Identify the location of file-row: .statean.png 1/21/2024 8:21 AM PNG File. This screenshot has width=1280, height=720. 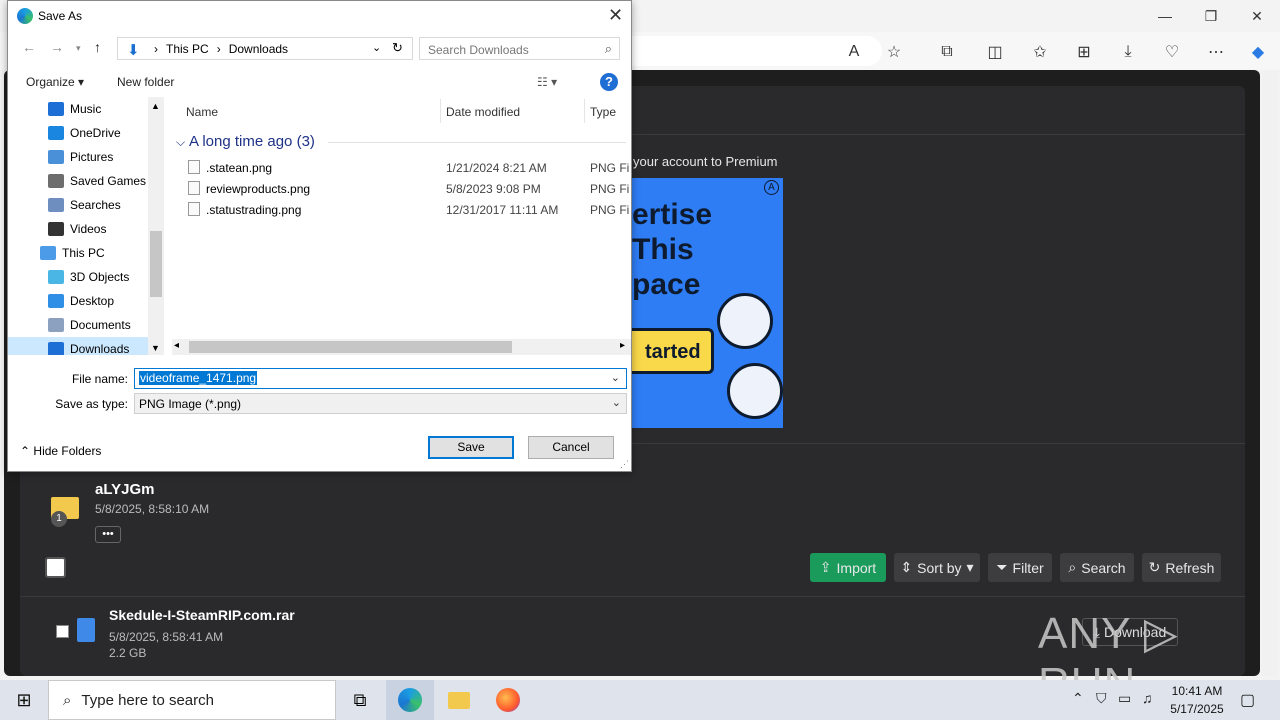
(409, 168).